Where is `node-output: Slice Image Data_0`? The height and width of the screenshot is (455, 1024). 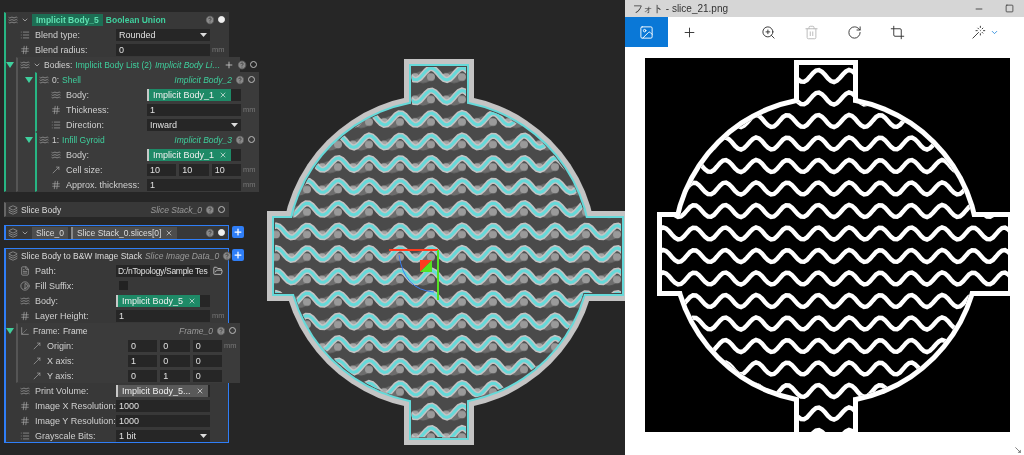 node-output: Slice Image Data_0 is located at coordinates (182, 255).